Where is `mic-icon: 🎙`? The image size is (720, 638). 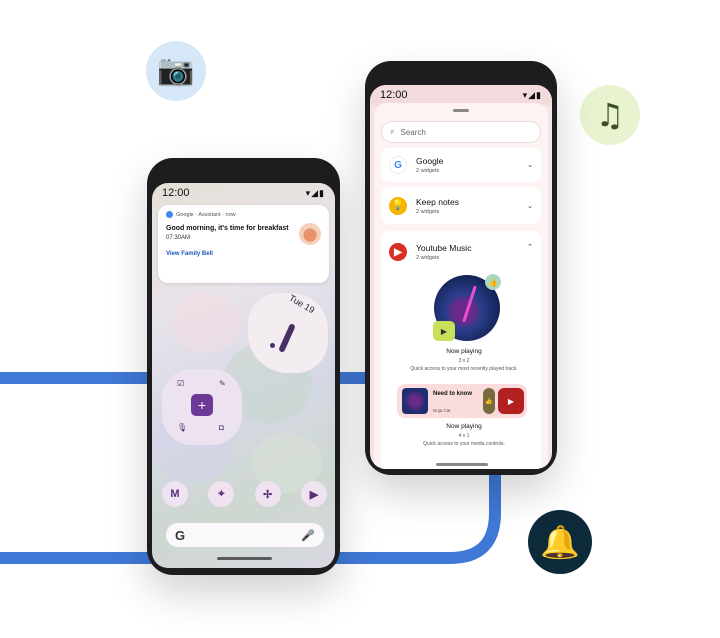
mic-icon: 🎙 is located at coordinates (182, 427).